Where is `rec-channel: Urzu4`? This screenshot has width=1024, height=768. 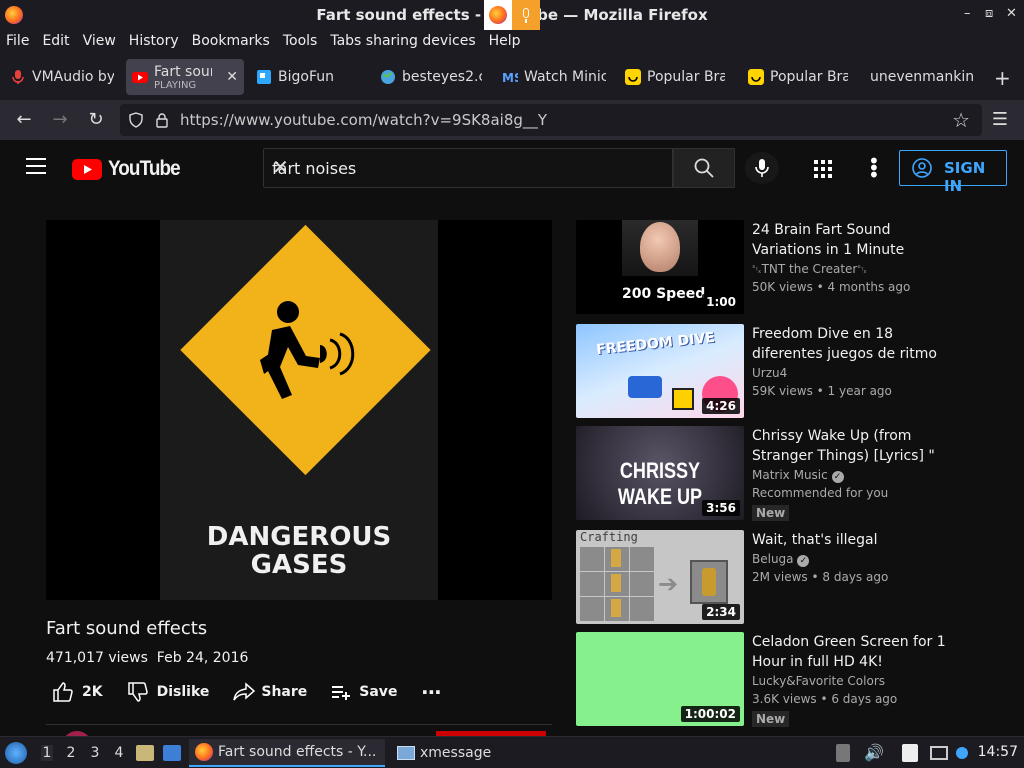
rec-channel: Urzu4 is located at coordinates (857, 373).